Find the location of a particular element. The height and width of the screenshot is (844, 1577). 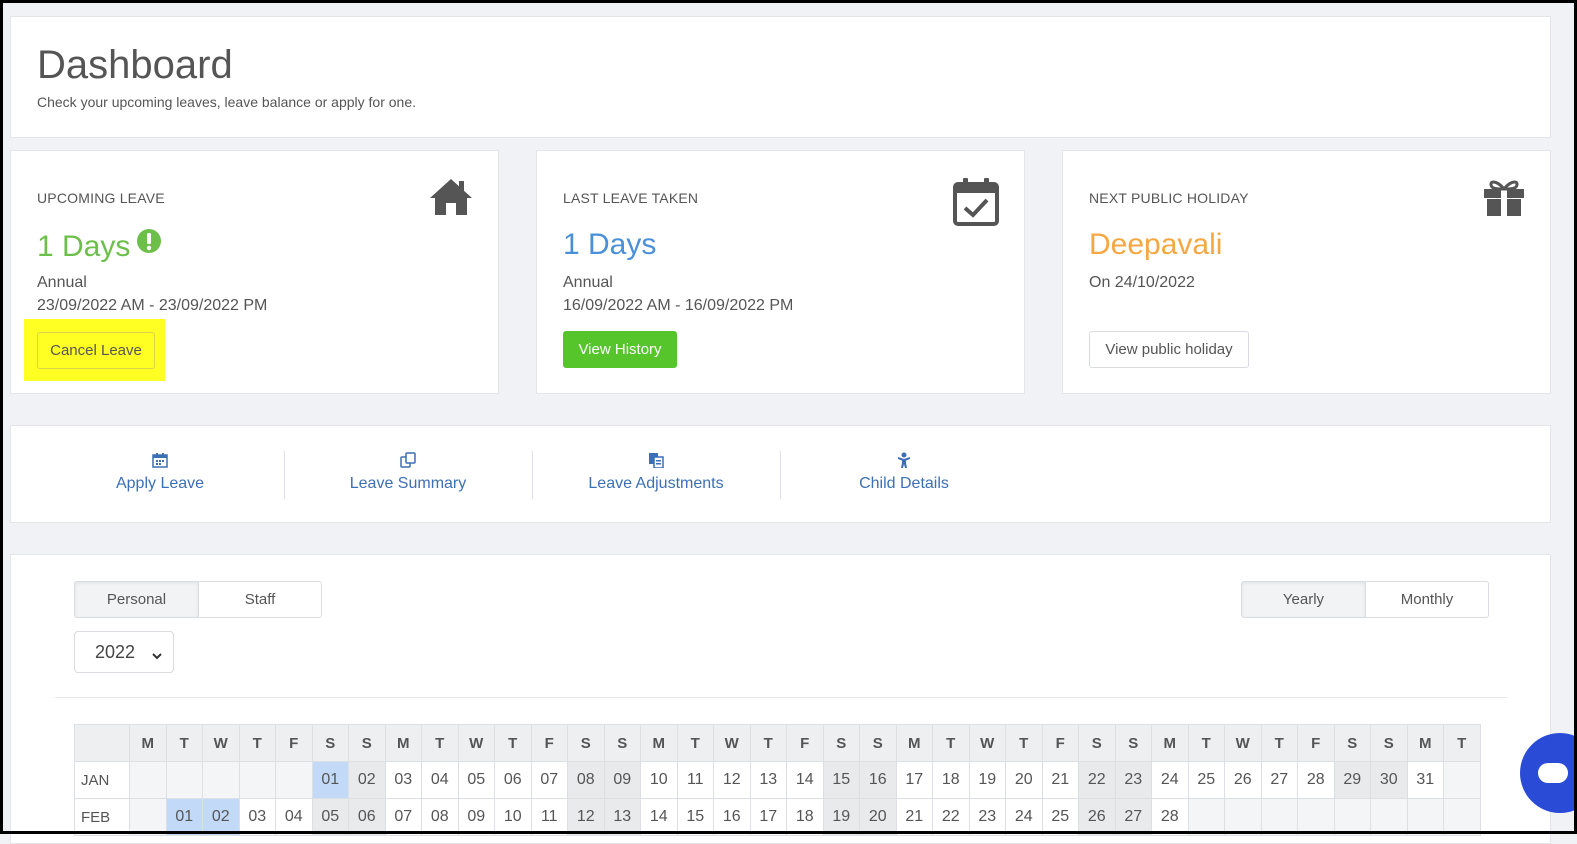

personal-tab: Personal is located at coordinates (136, 599).